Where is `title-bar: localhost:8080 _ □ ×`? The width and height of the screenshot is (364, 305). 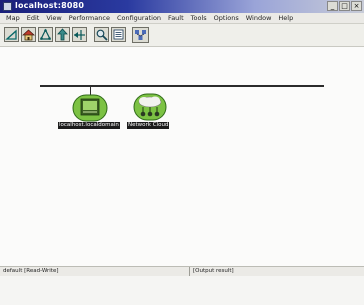
title-bar: localhost:8080 _ □ × is located at coordinates (182, 6).